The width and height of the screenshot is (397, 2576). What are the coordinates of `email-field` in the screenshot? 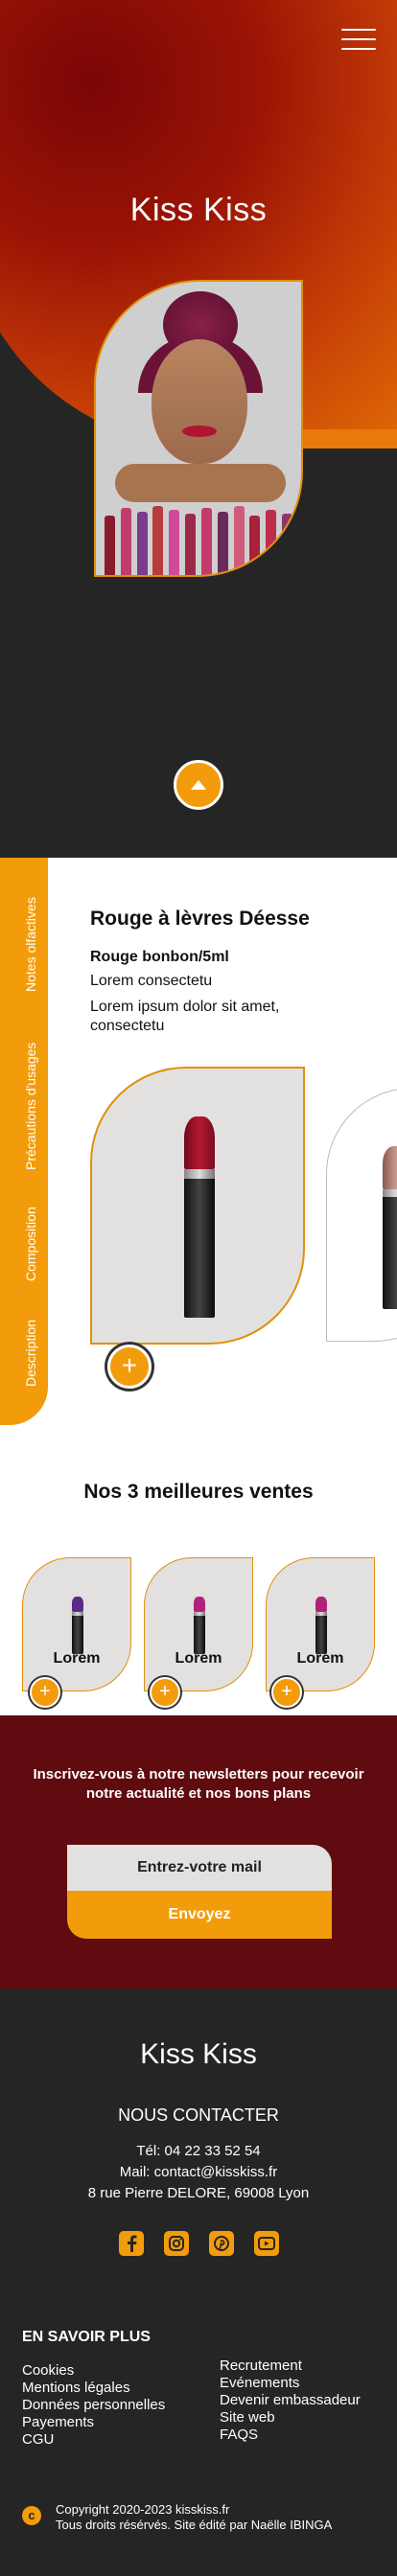 It's located at (199, 1868).